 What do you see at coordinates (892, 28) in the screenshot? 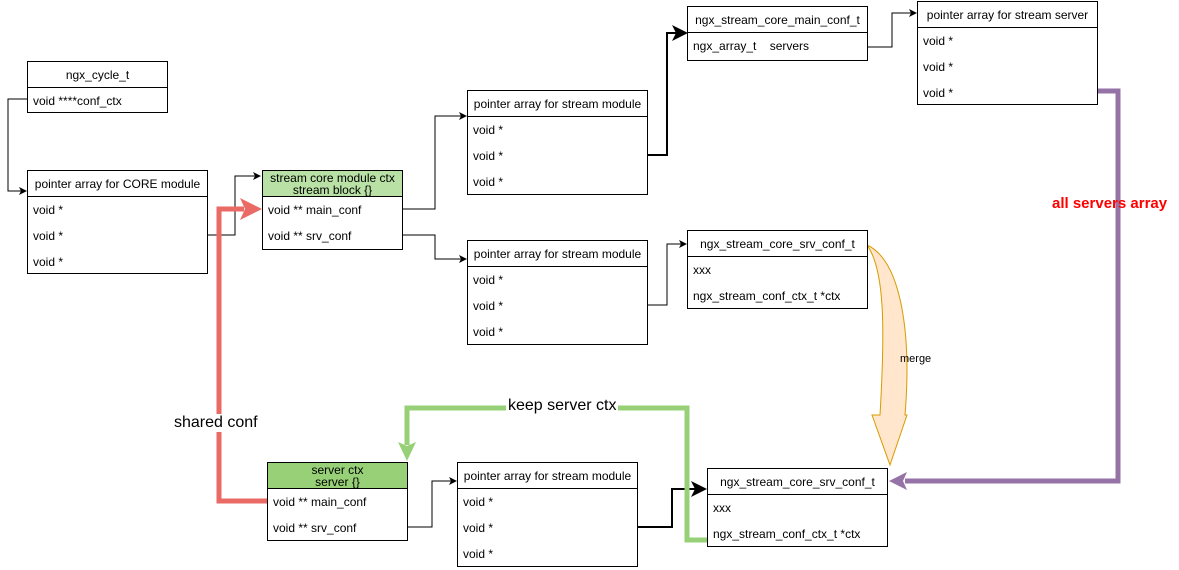
I see `arrow-servers-to-ptr-server` at bounding box center [892, 28].